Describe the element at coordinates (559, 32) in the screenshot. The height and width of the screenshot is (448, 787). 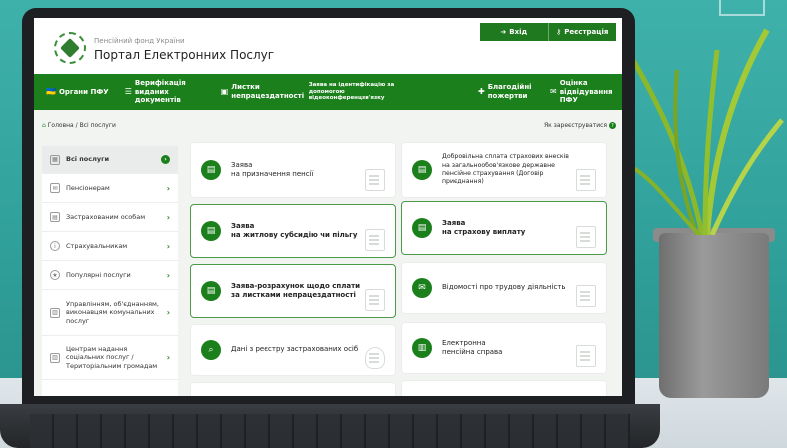
I see `key-icon: ⚷` at that location.